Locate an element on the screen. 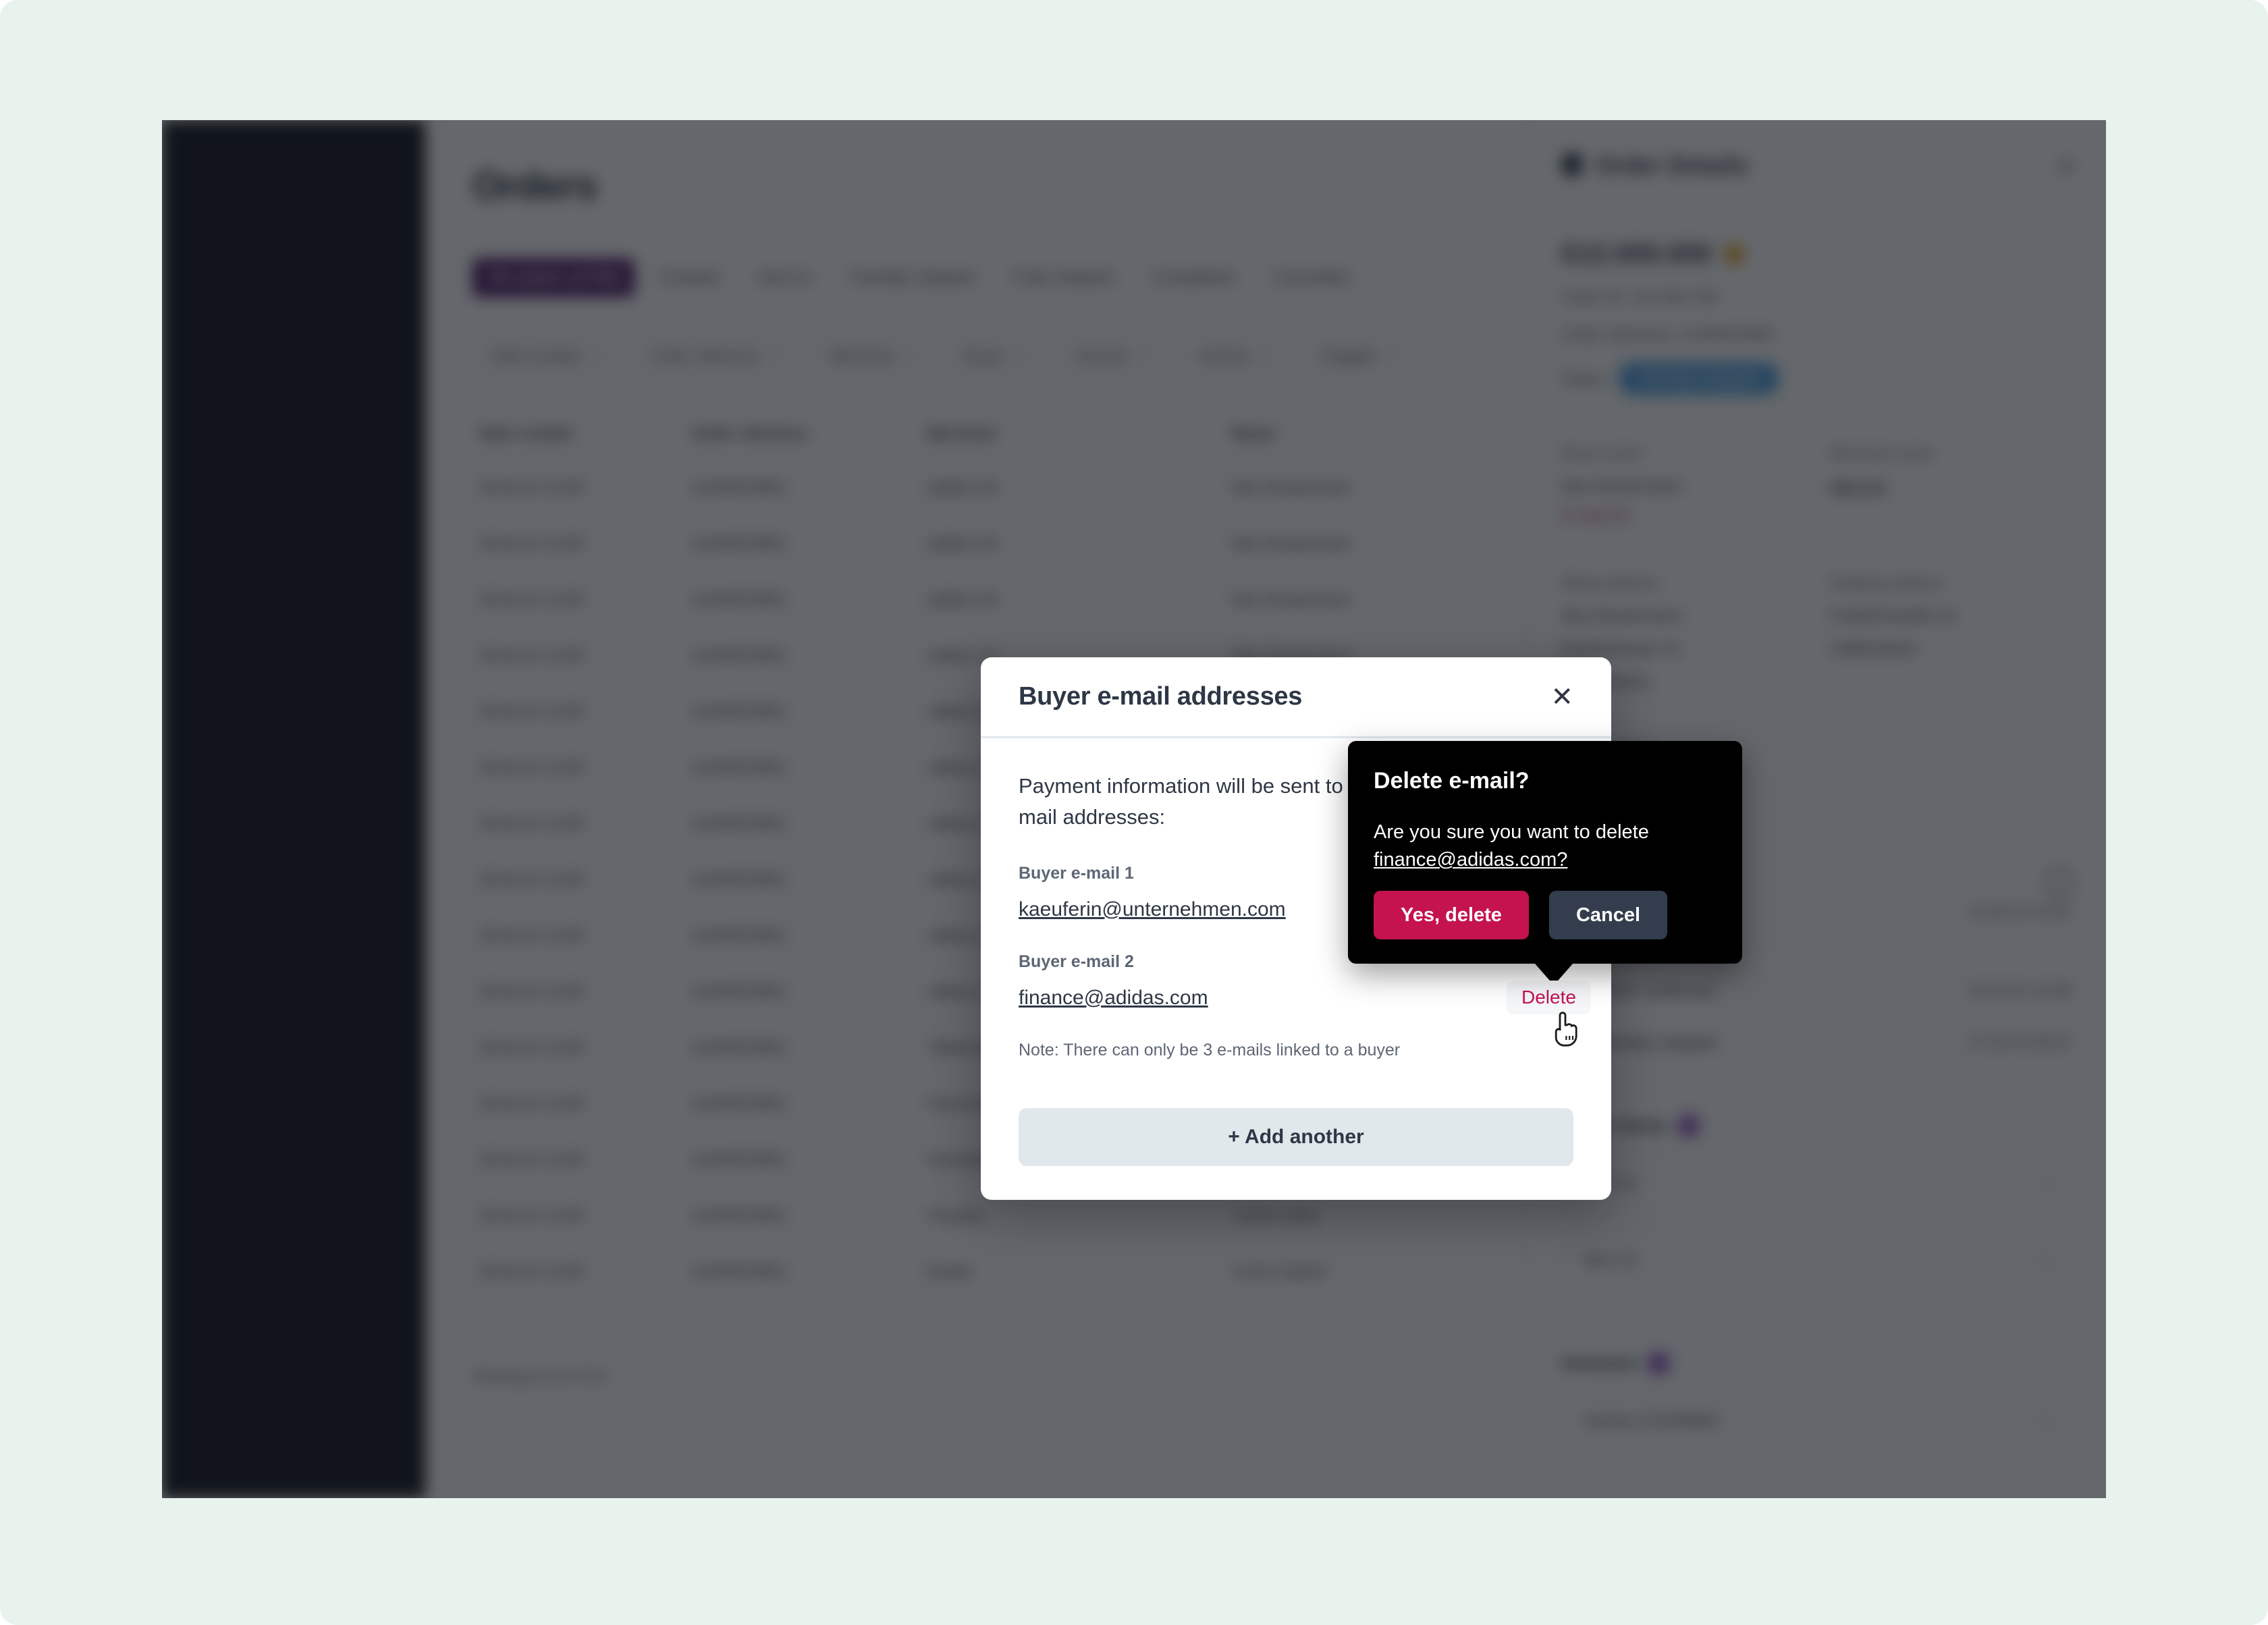 The width and height of the screenshot is (2268, 1625). confirm-actions: Yes, delete Cancel is located at coordinates (1521, 915).